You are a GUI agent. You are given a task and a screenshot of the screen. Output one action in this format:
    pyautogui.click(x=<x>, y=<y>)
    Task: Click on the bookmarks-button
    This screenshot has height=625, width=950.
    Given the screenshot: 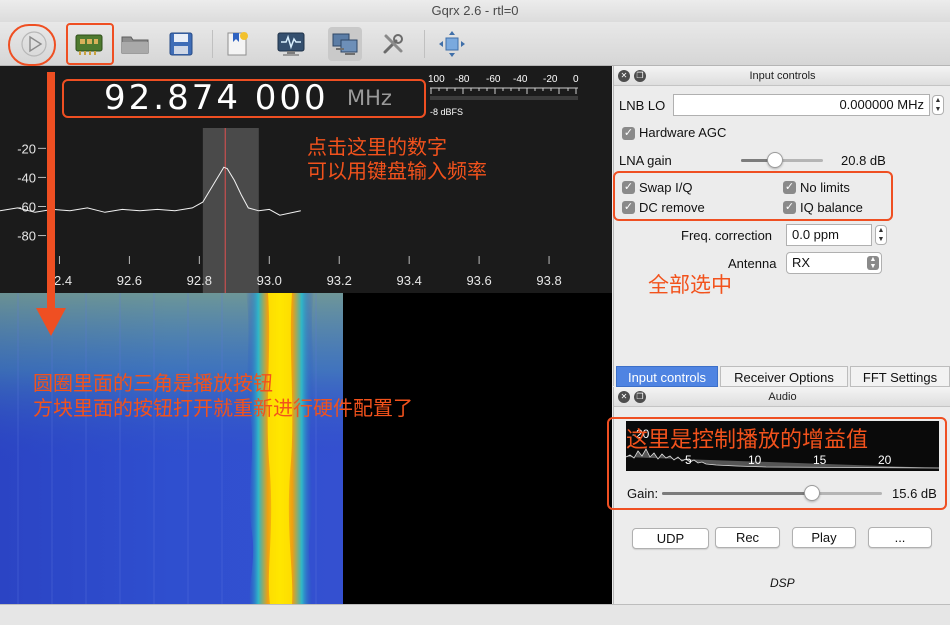 What is the action you would take?
    pyautogui.click(x=237, y=44)
    